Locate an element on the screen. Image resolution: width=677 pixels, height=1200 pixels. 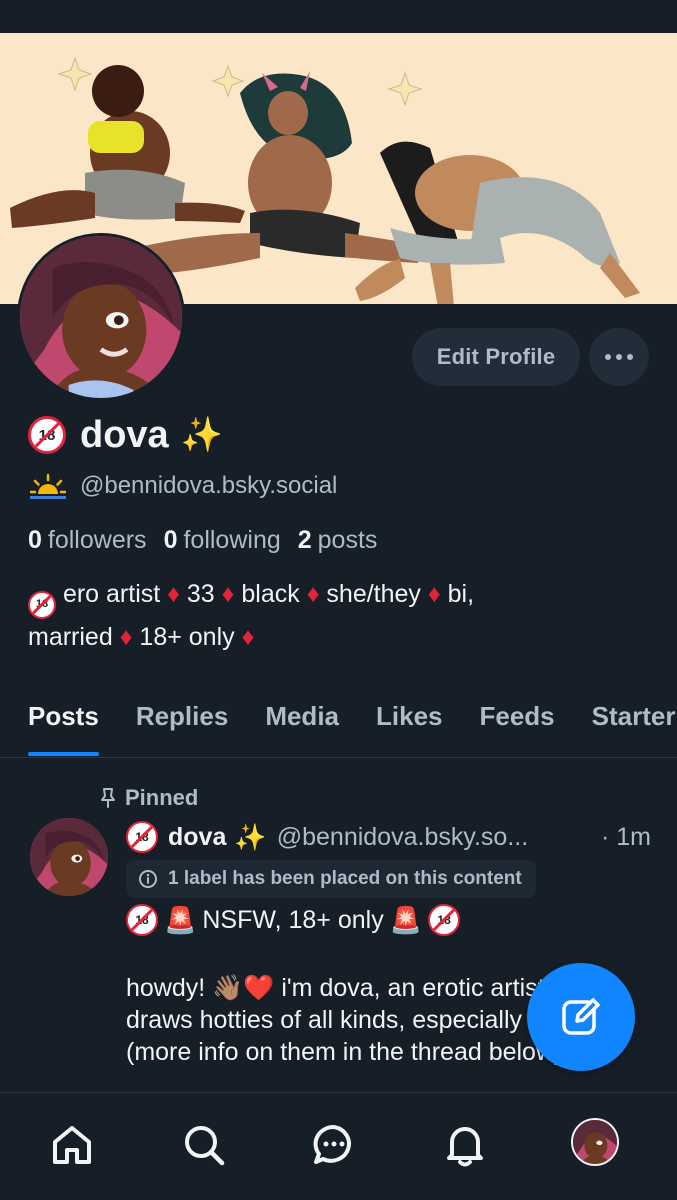
tabs-divider is located at coordinates (338, 757).